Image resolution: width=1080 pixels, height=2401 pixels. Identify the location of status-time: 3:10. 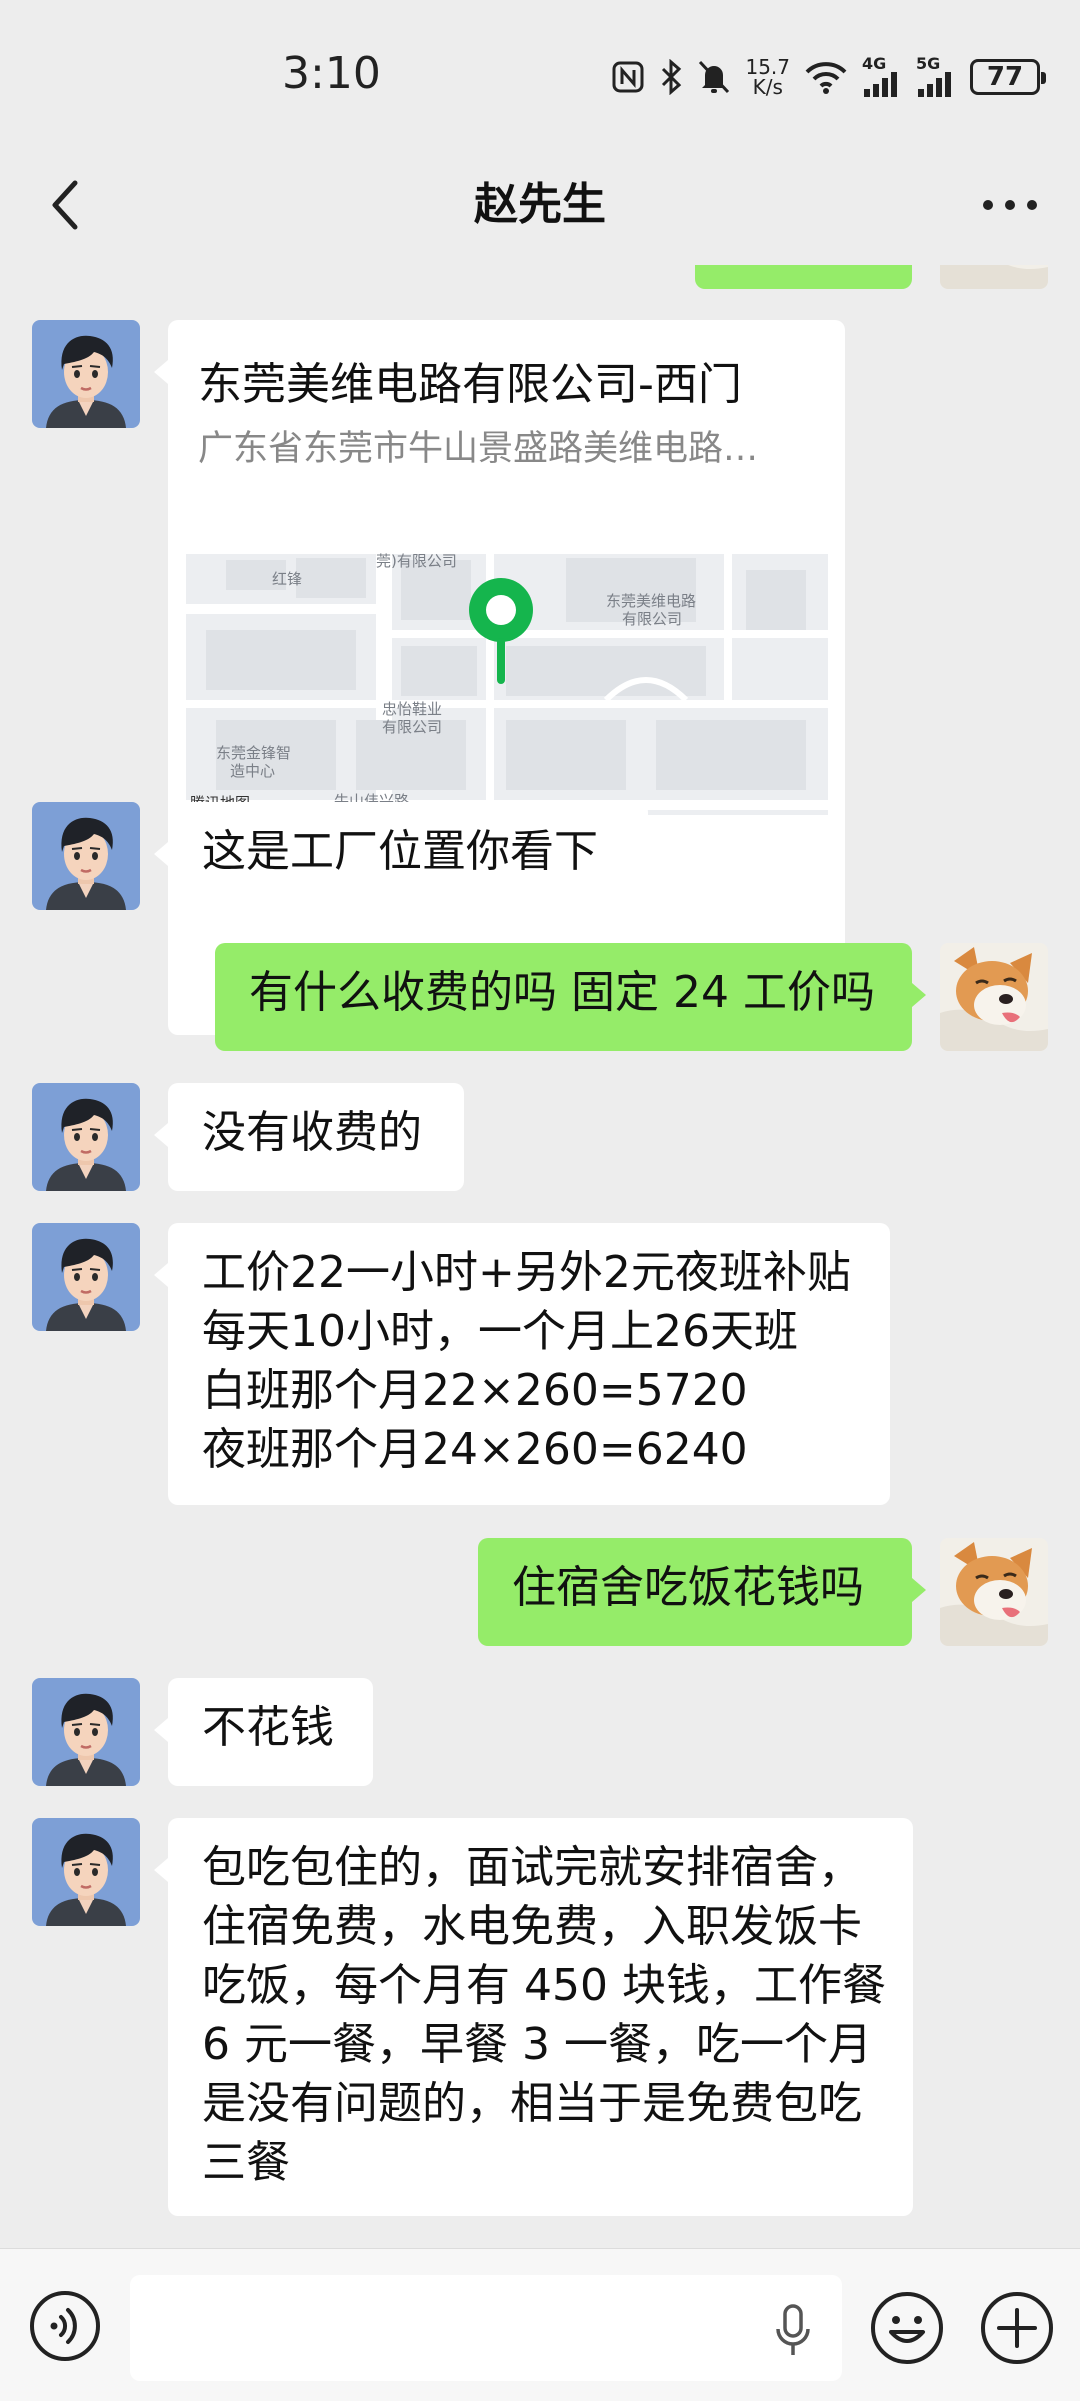
(331, 73).